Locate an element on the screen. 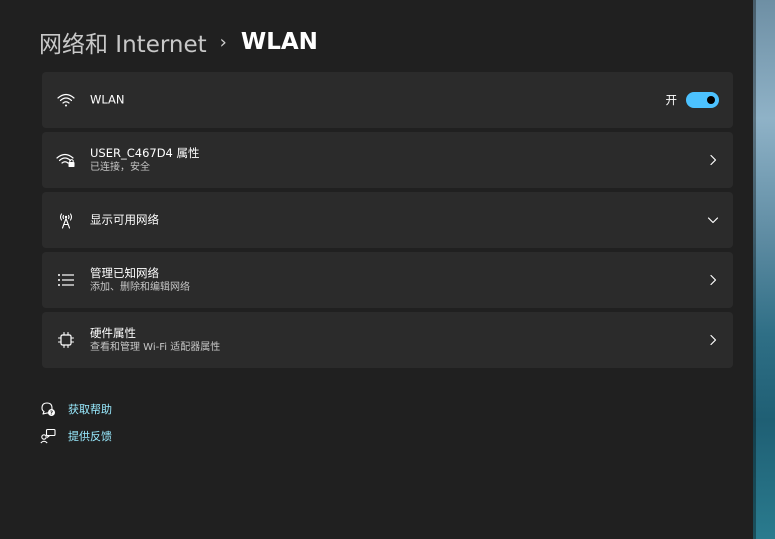  desktop-wallpaper-edge is located at coordinates (764, 269).